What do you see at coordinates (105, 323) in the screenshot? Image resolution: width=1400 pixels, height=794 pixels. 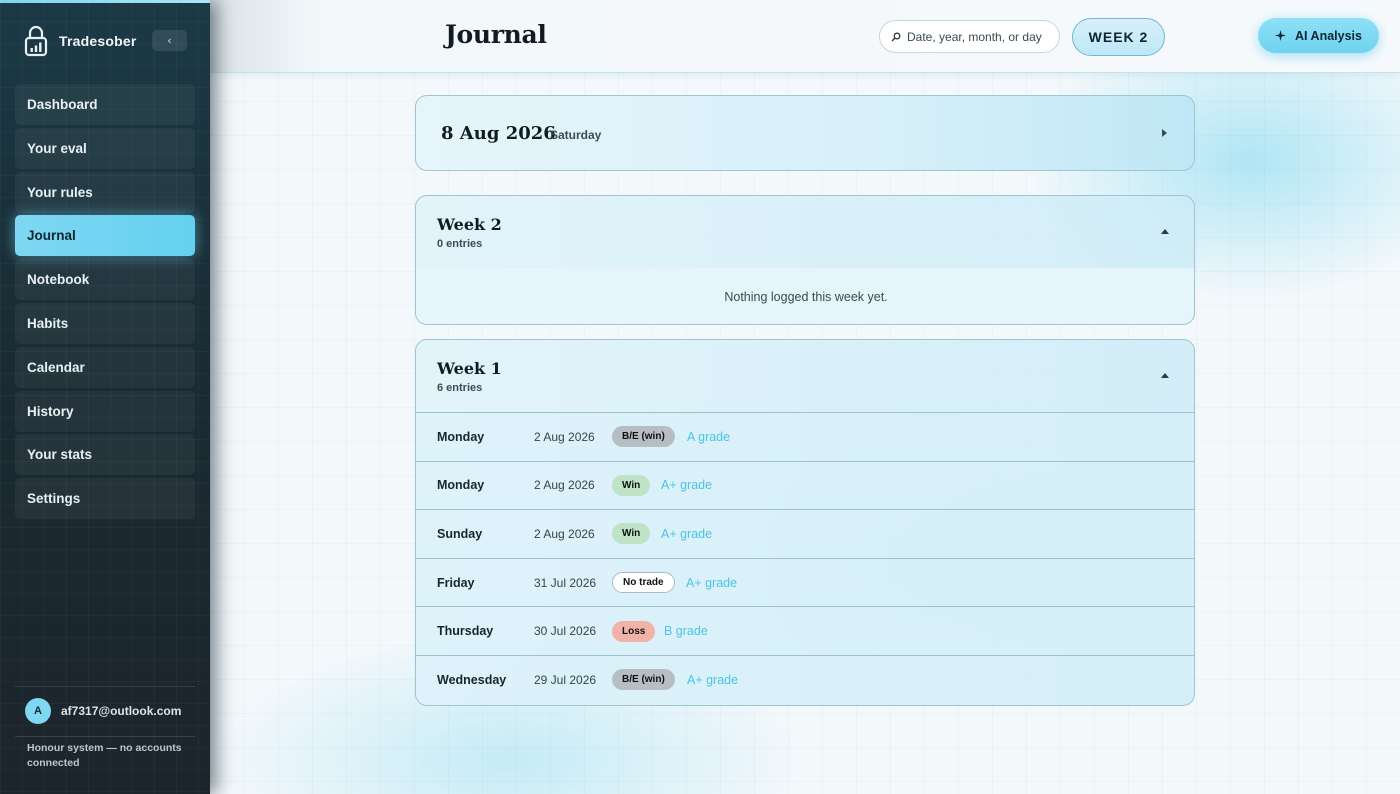 I see `sidebar-item-habits: Habits` at bounding box center [105, 323].